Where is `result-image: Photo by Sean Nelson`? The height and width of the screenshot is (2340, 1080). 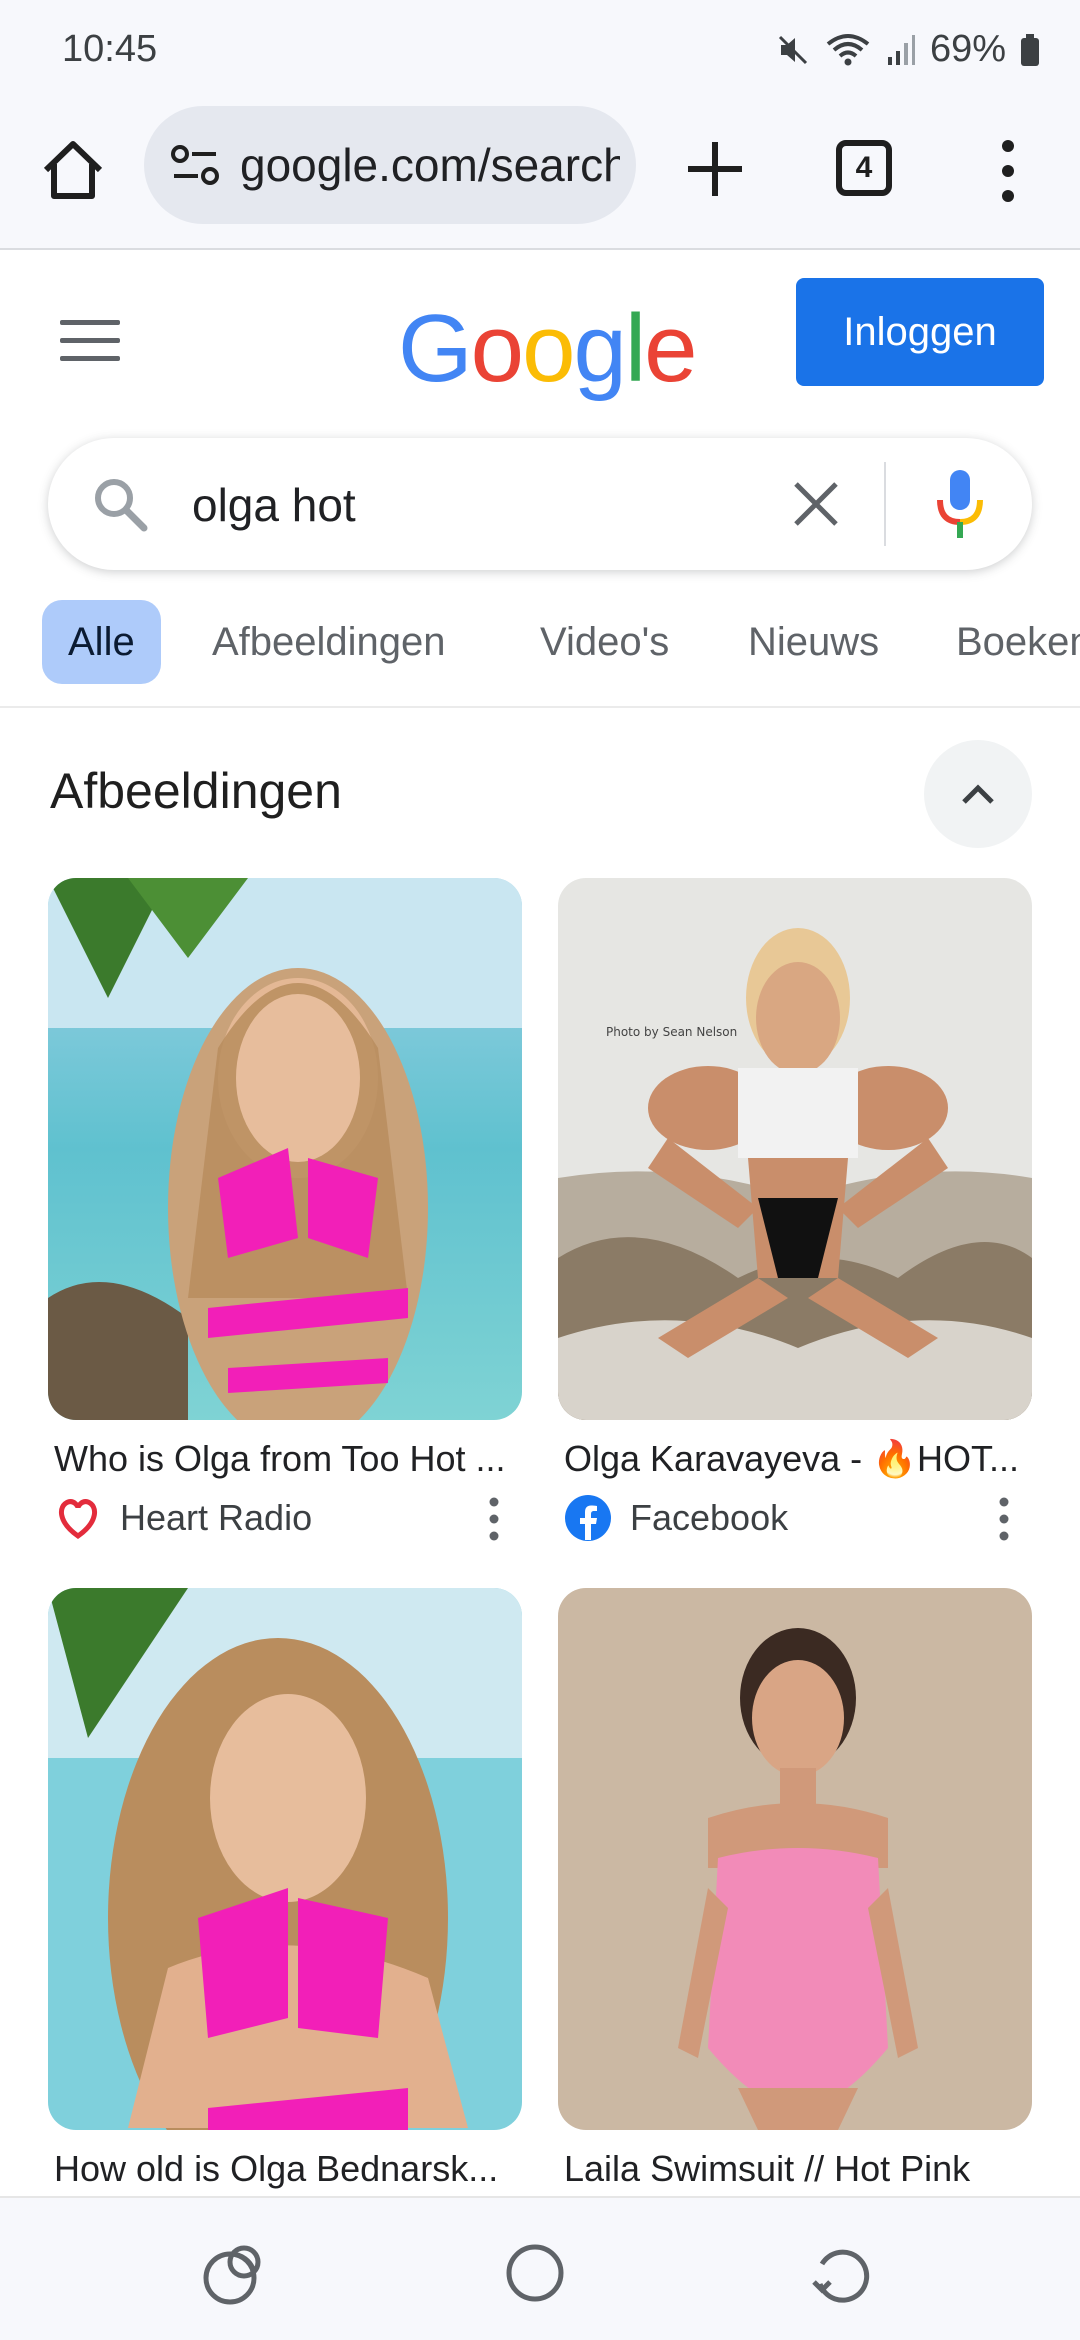
result-image: Photo by Sean Nelson is located at coordinates (795, 1149).